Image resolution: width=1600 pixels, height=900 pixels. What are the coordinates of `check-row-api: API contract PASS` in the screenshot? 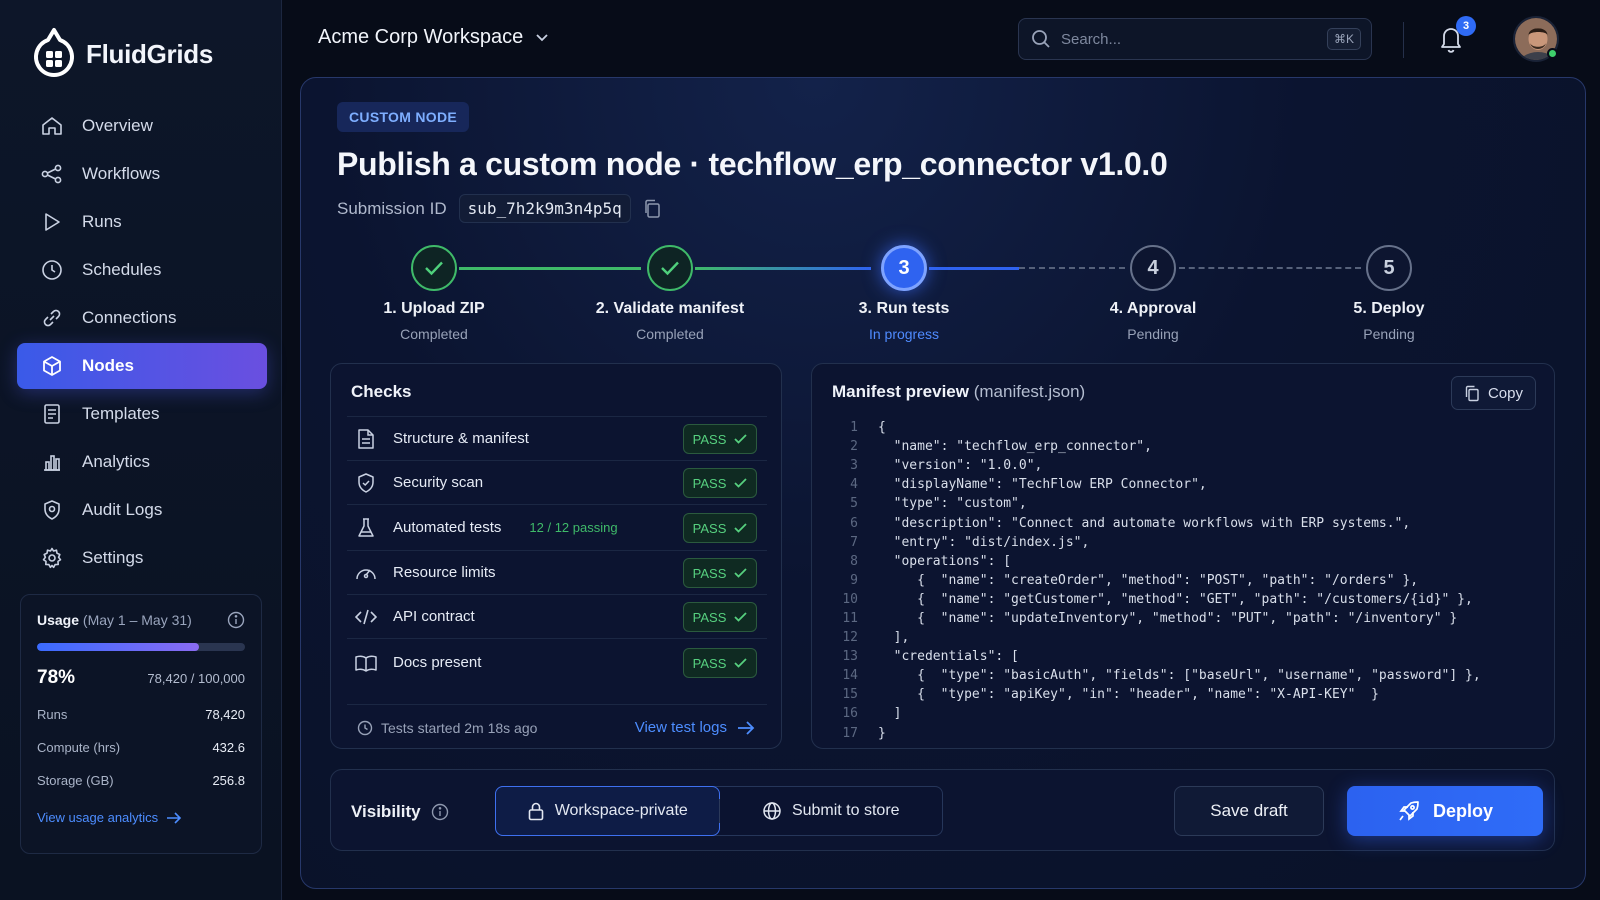 It's located at (557, 616).